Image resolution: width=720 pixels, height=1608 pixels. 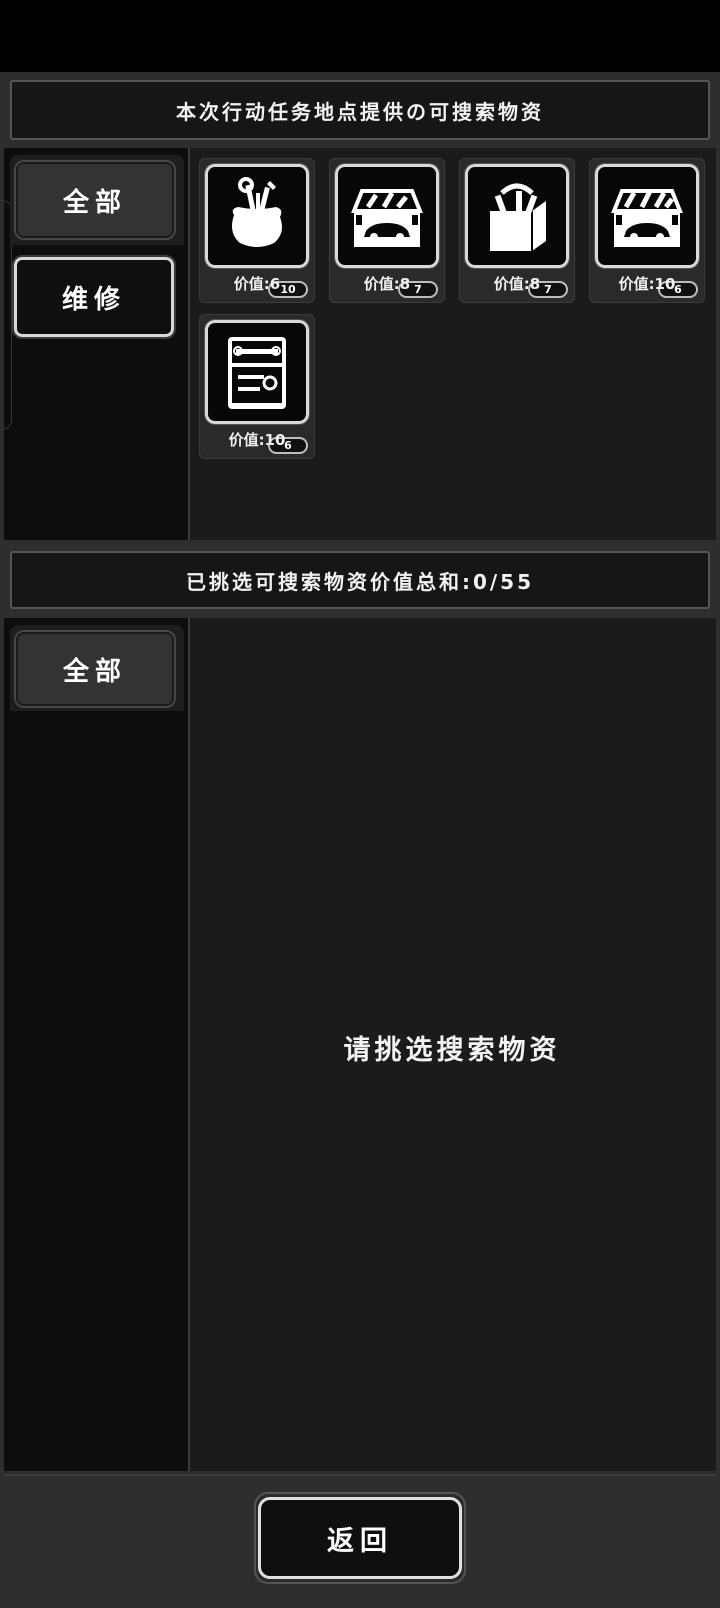 I want to click on item-card: 10 价值:6, so click(x=257, y=230).